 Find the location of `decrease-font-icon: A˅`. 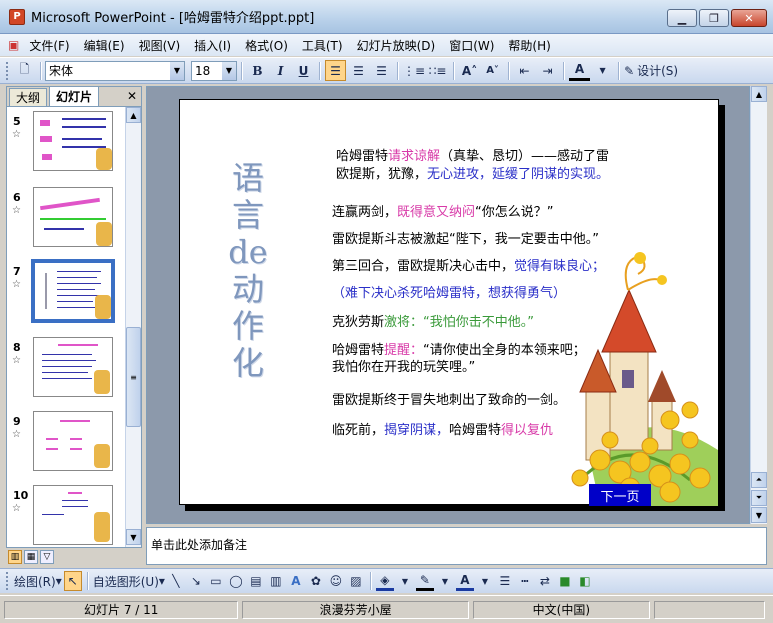

decrease-font-icon: A˅ is located at coordinates (492, 70).